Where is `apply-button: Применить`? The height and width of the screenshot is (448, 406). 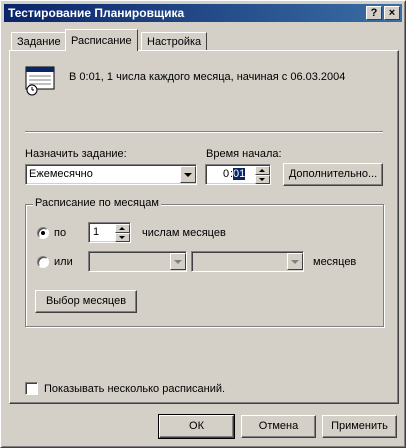 apply-button: Применить is located at coordinates (359, 426).